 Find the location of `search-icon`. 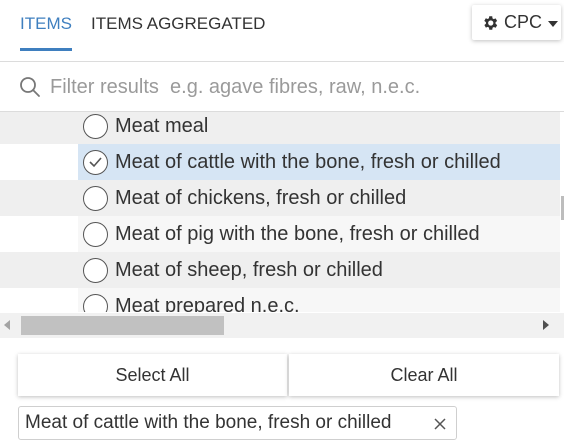

search-icon is located at coordinates (30, 87).